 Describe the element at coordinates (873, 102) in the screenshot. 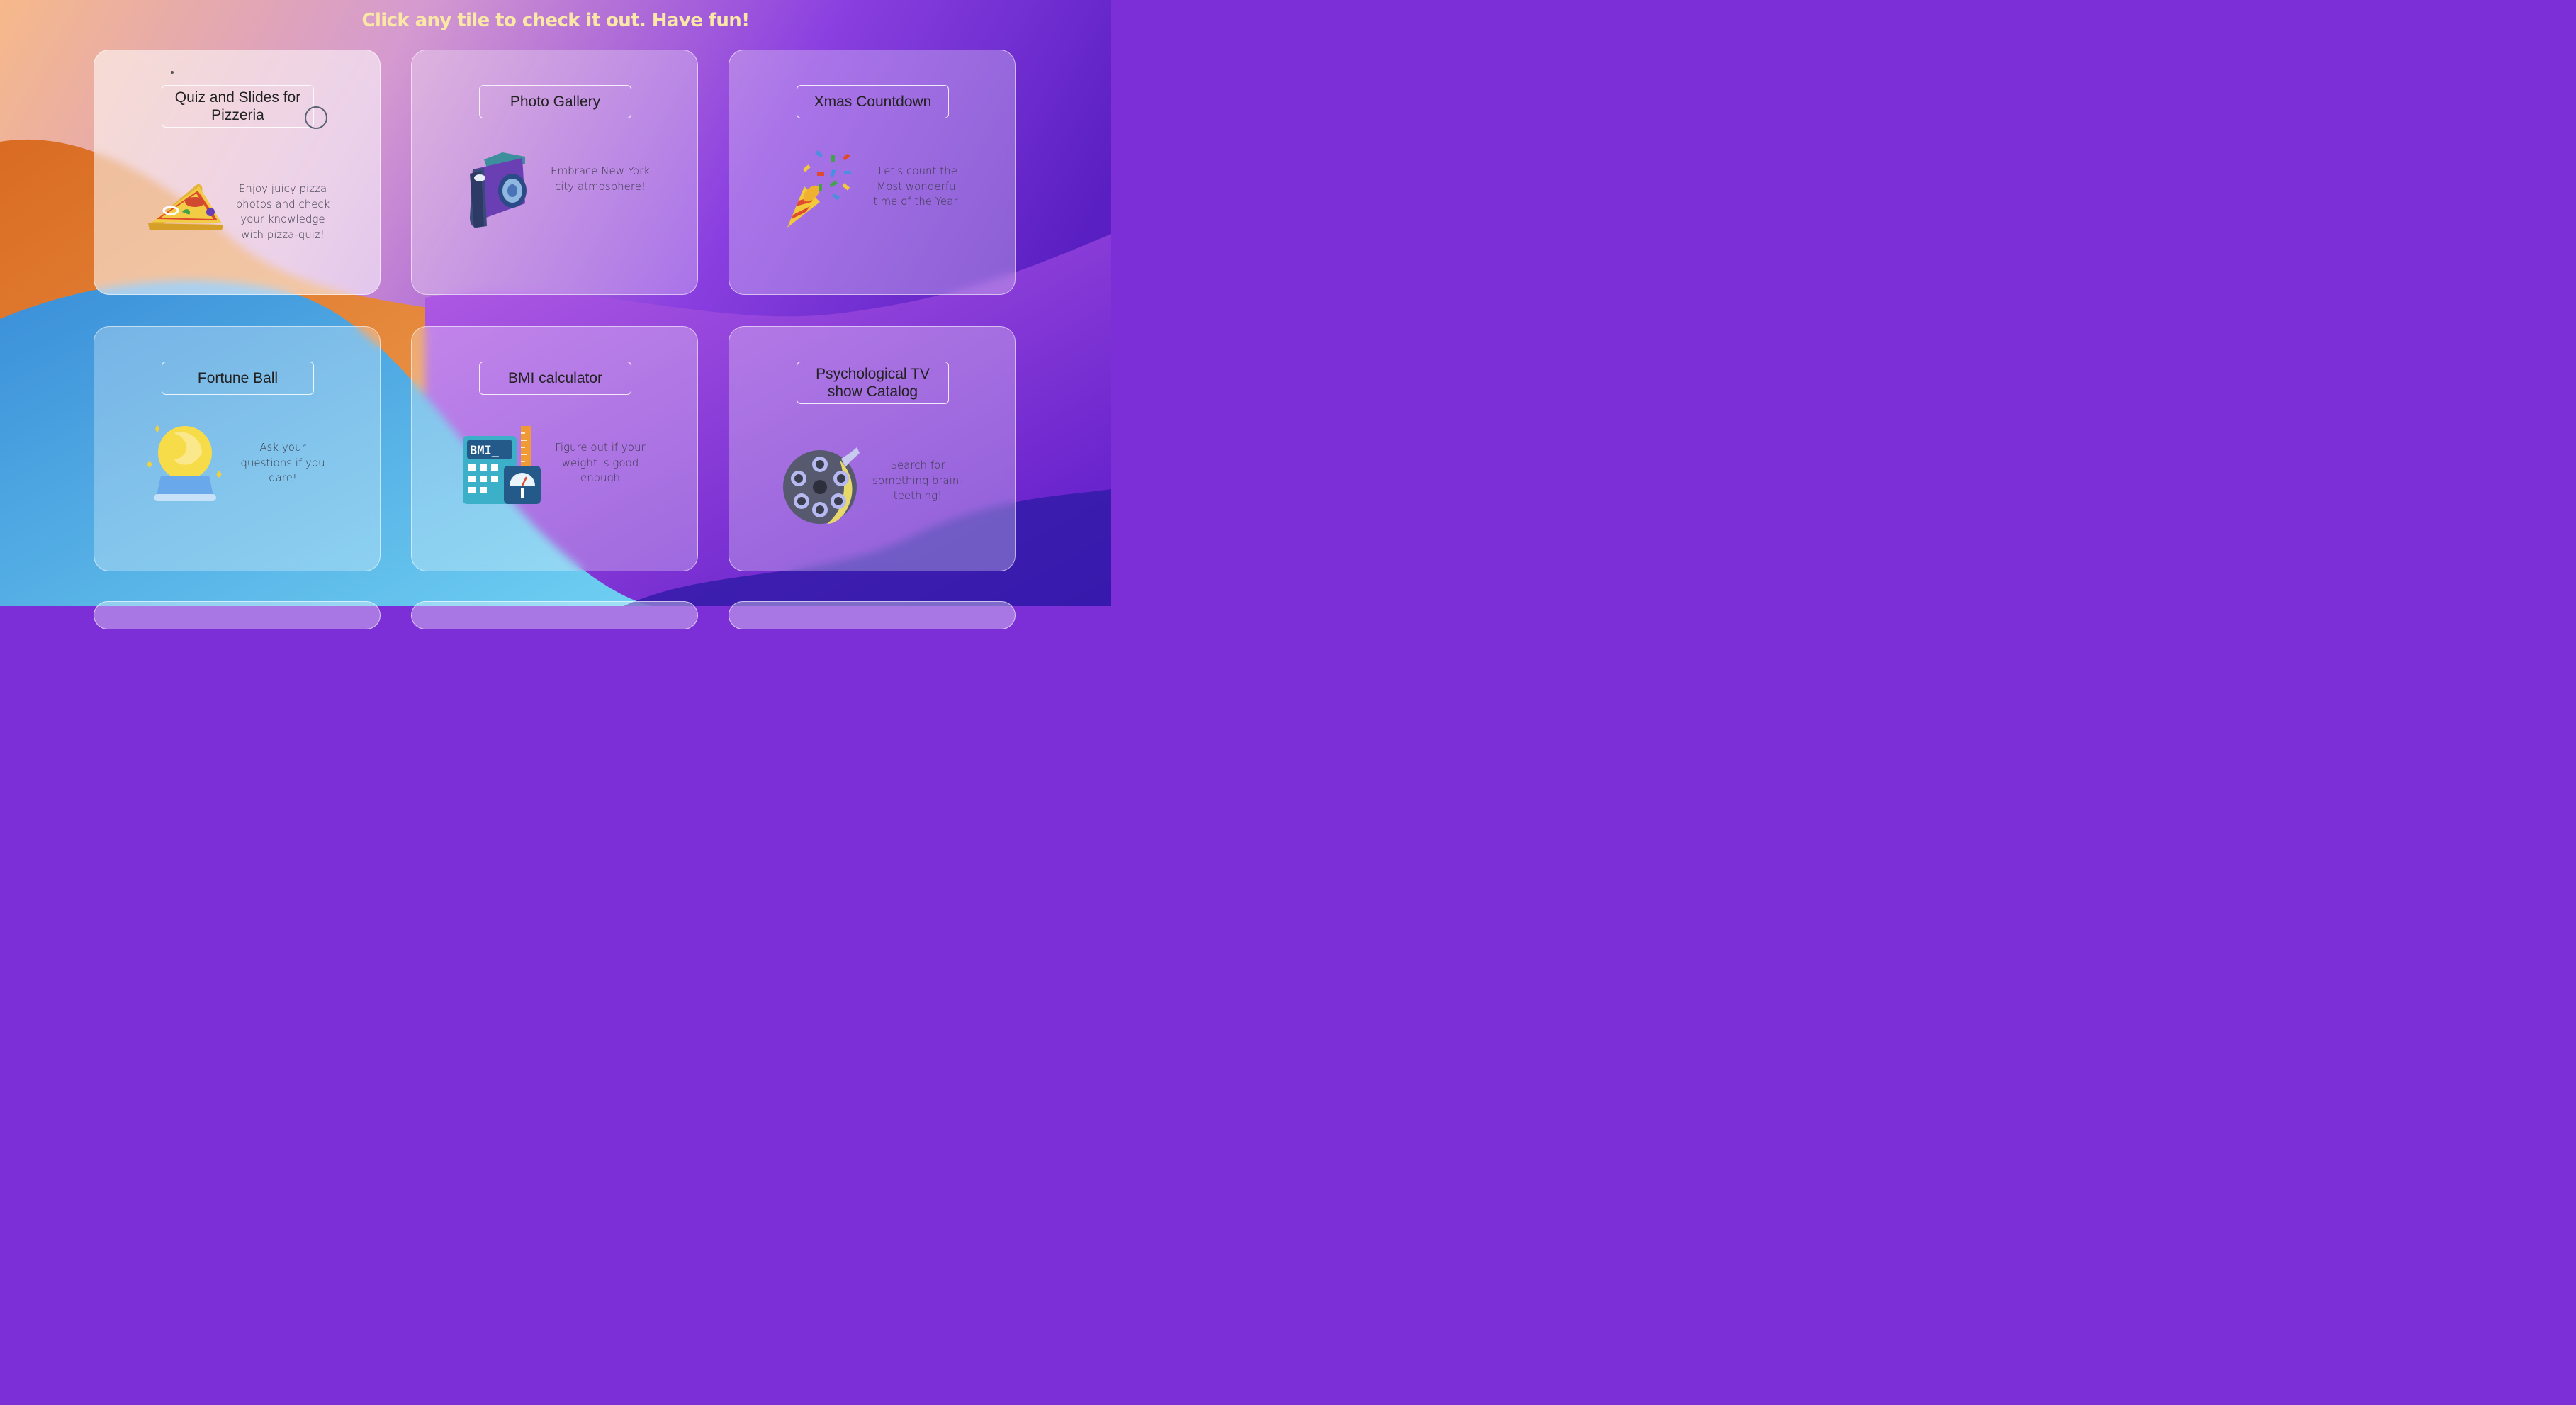

I see `tile-title: Xmas Countdown` at that location.